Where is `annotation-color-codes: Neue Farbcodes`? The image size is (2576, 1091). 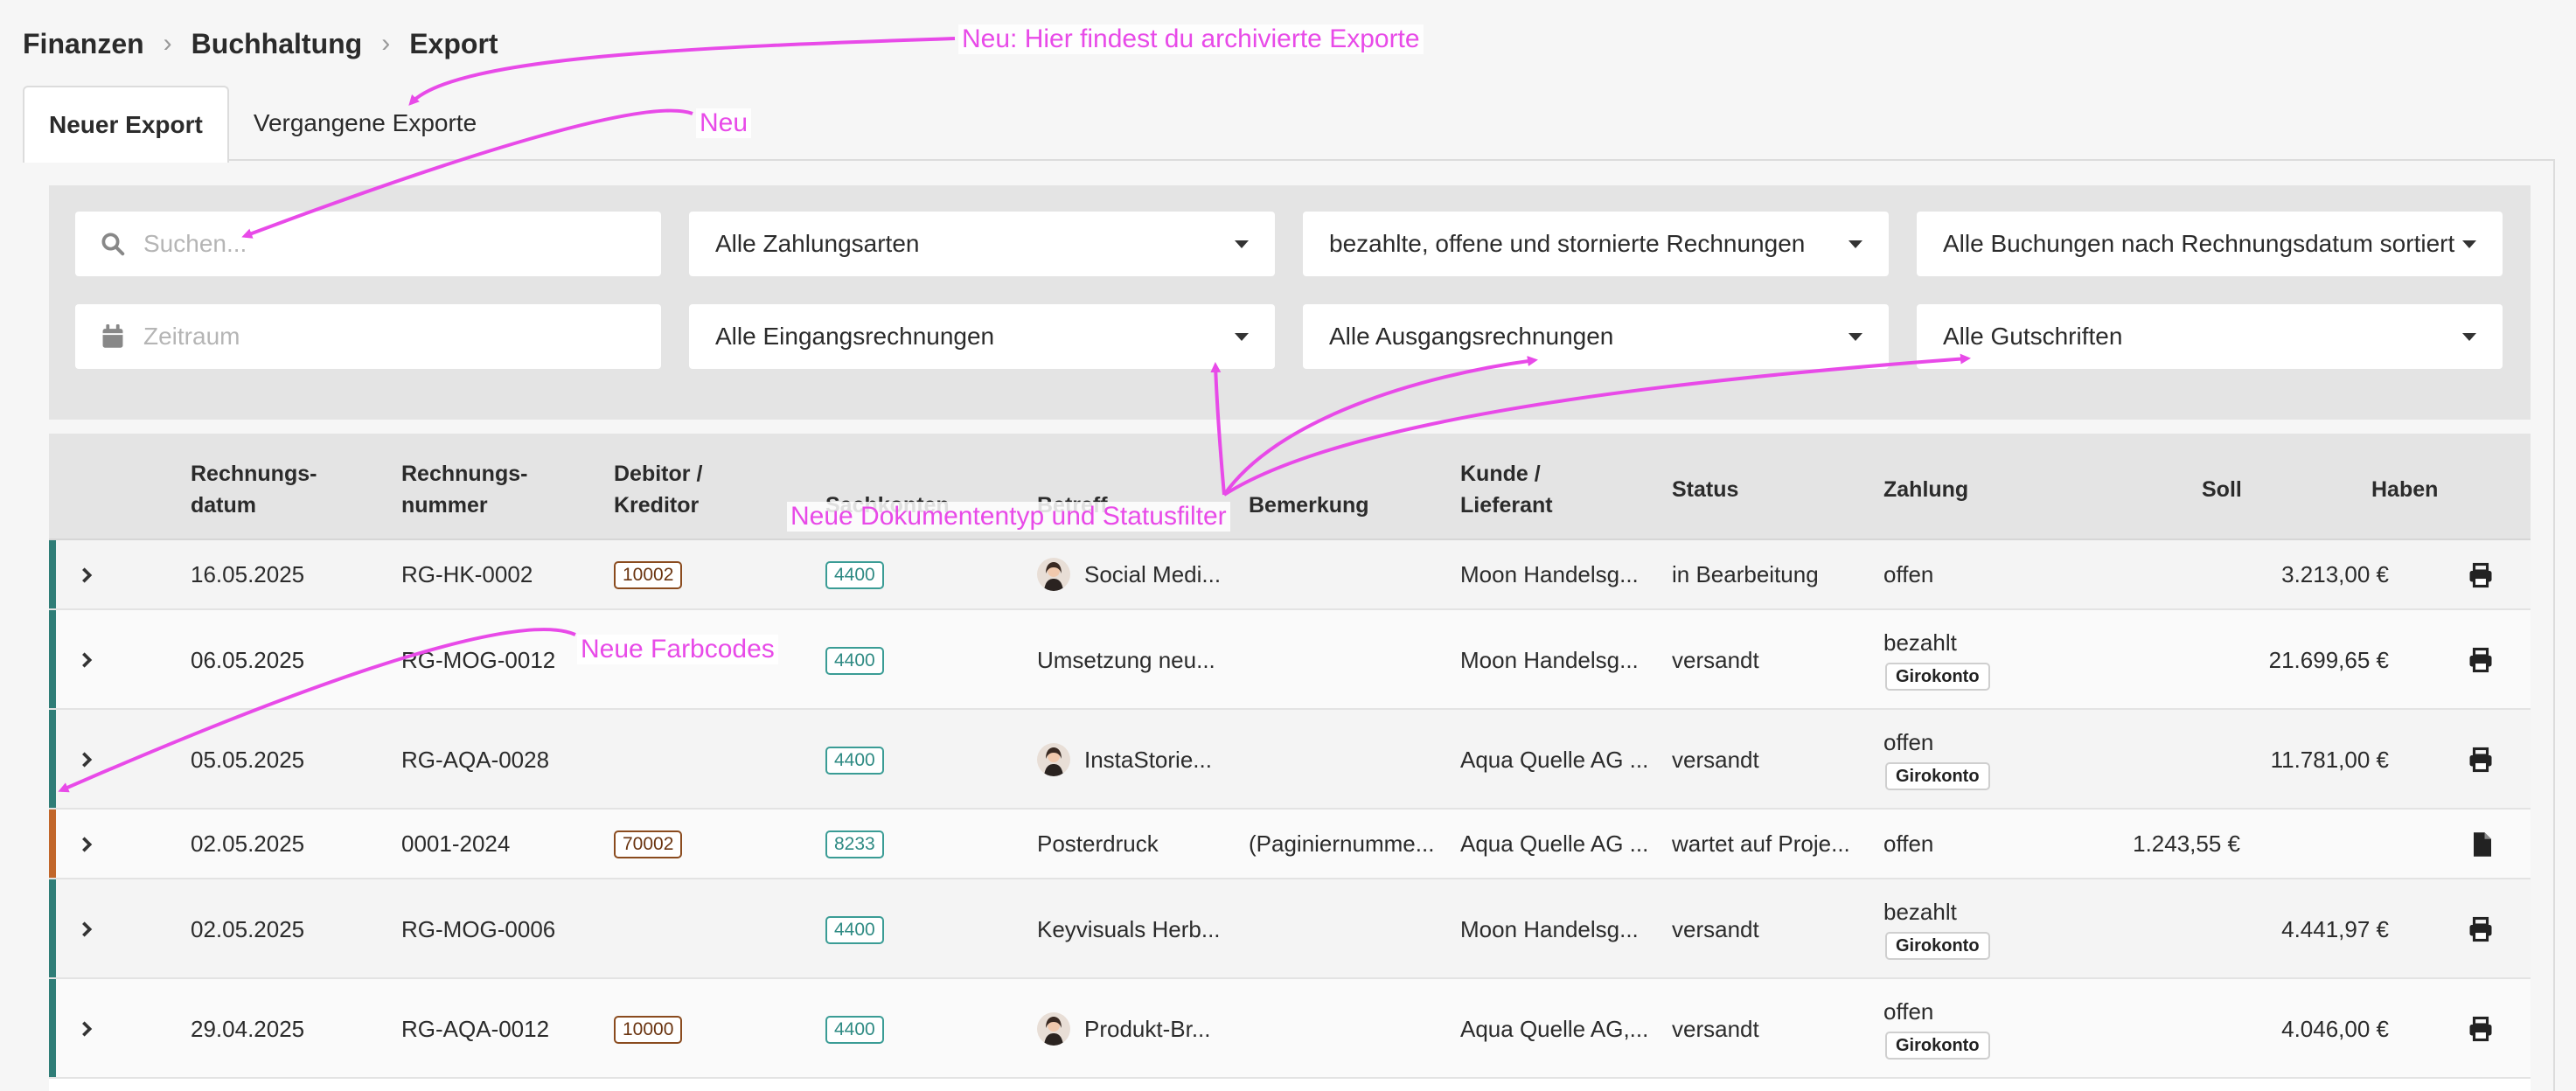
annotation-color-codes: Neue Farbcodes is located at coordinates (677, 649).